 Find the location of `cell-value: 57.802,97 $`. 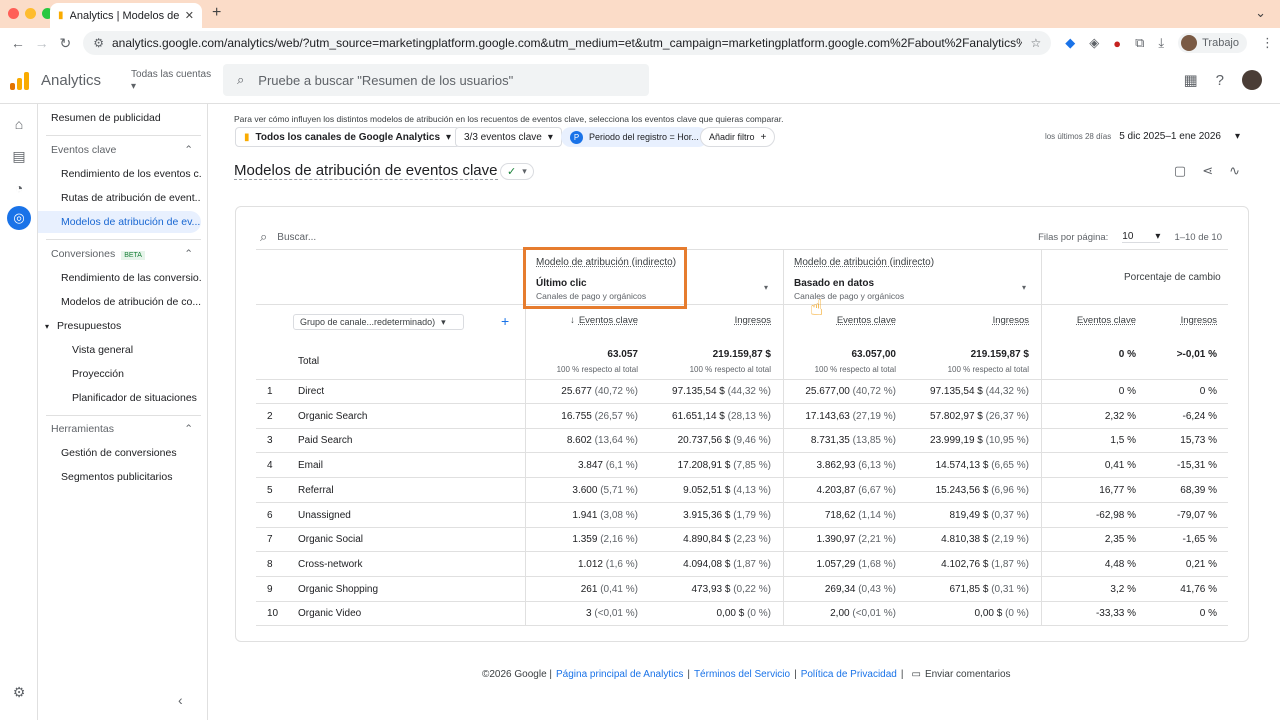

cell-value: 57.802,97 $ is located at coordinates (956, 416).